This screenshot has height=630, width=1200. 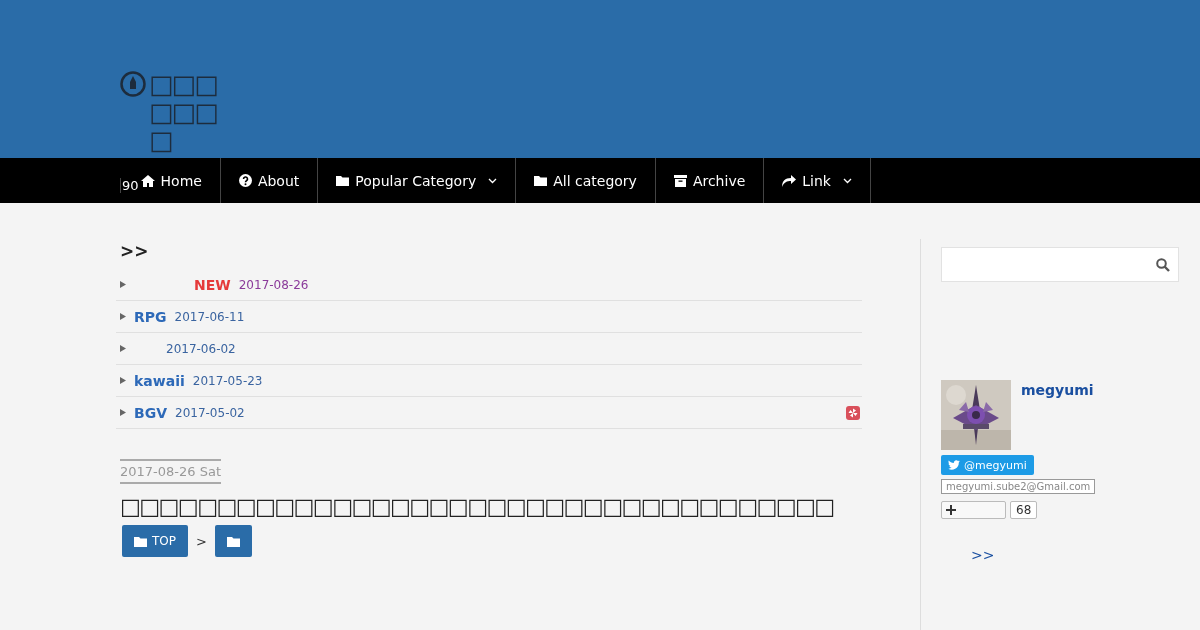 I want to click on follow-button, so click(x=973, y=510).